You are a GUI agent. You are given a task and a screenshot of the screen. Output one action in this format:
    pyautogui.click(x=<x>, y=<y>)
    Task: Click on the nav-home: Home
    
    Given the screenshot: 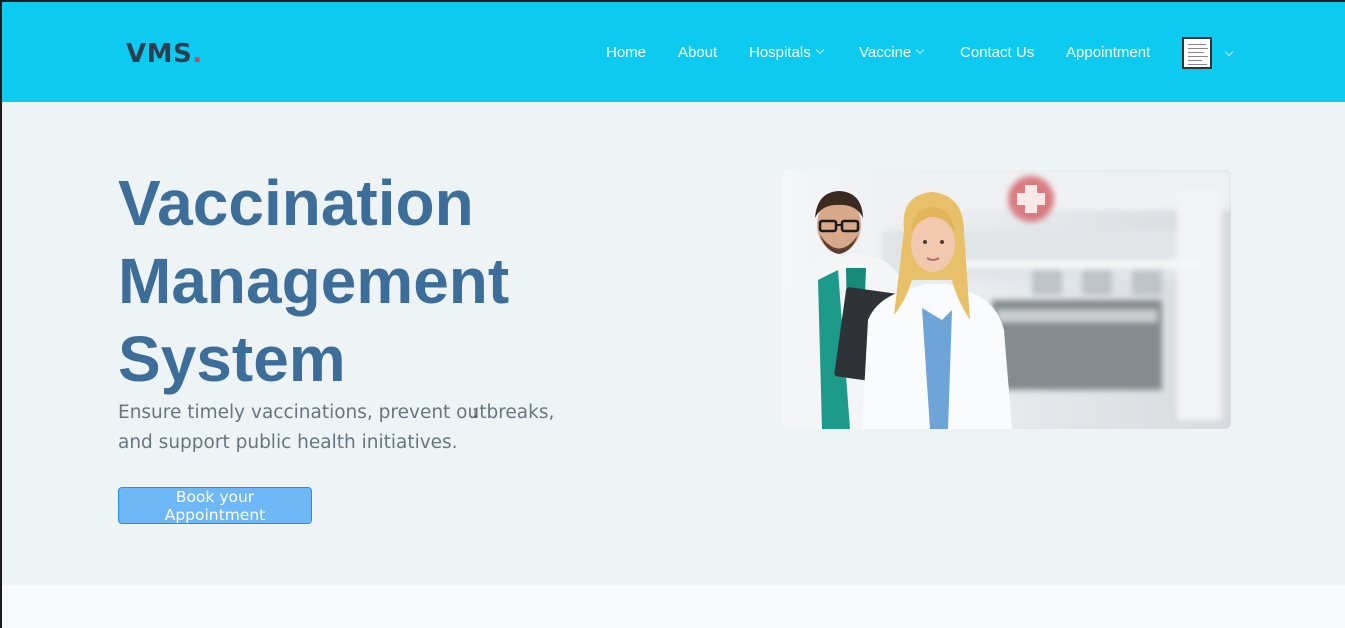 What is the action you would take?
    pyautogui.click(x=626, y=52)
    